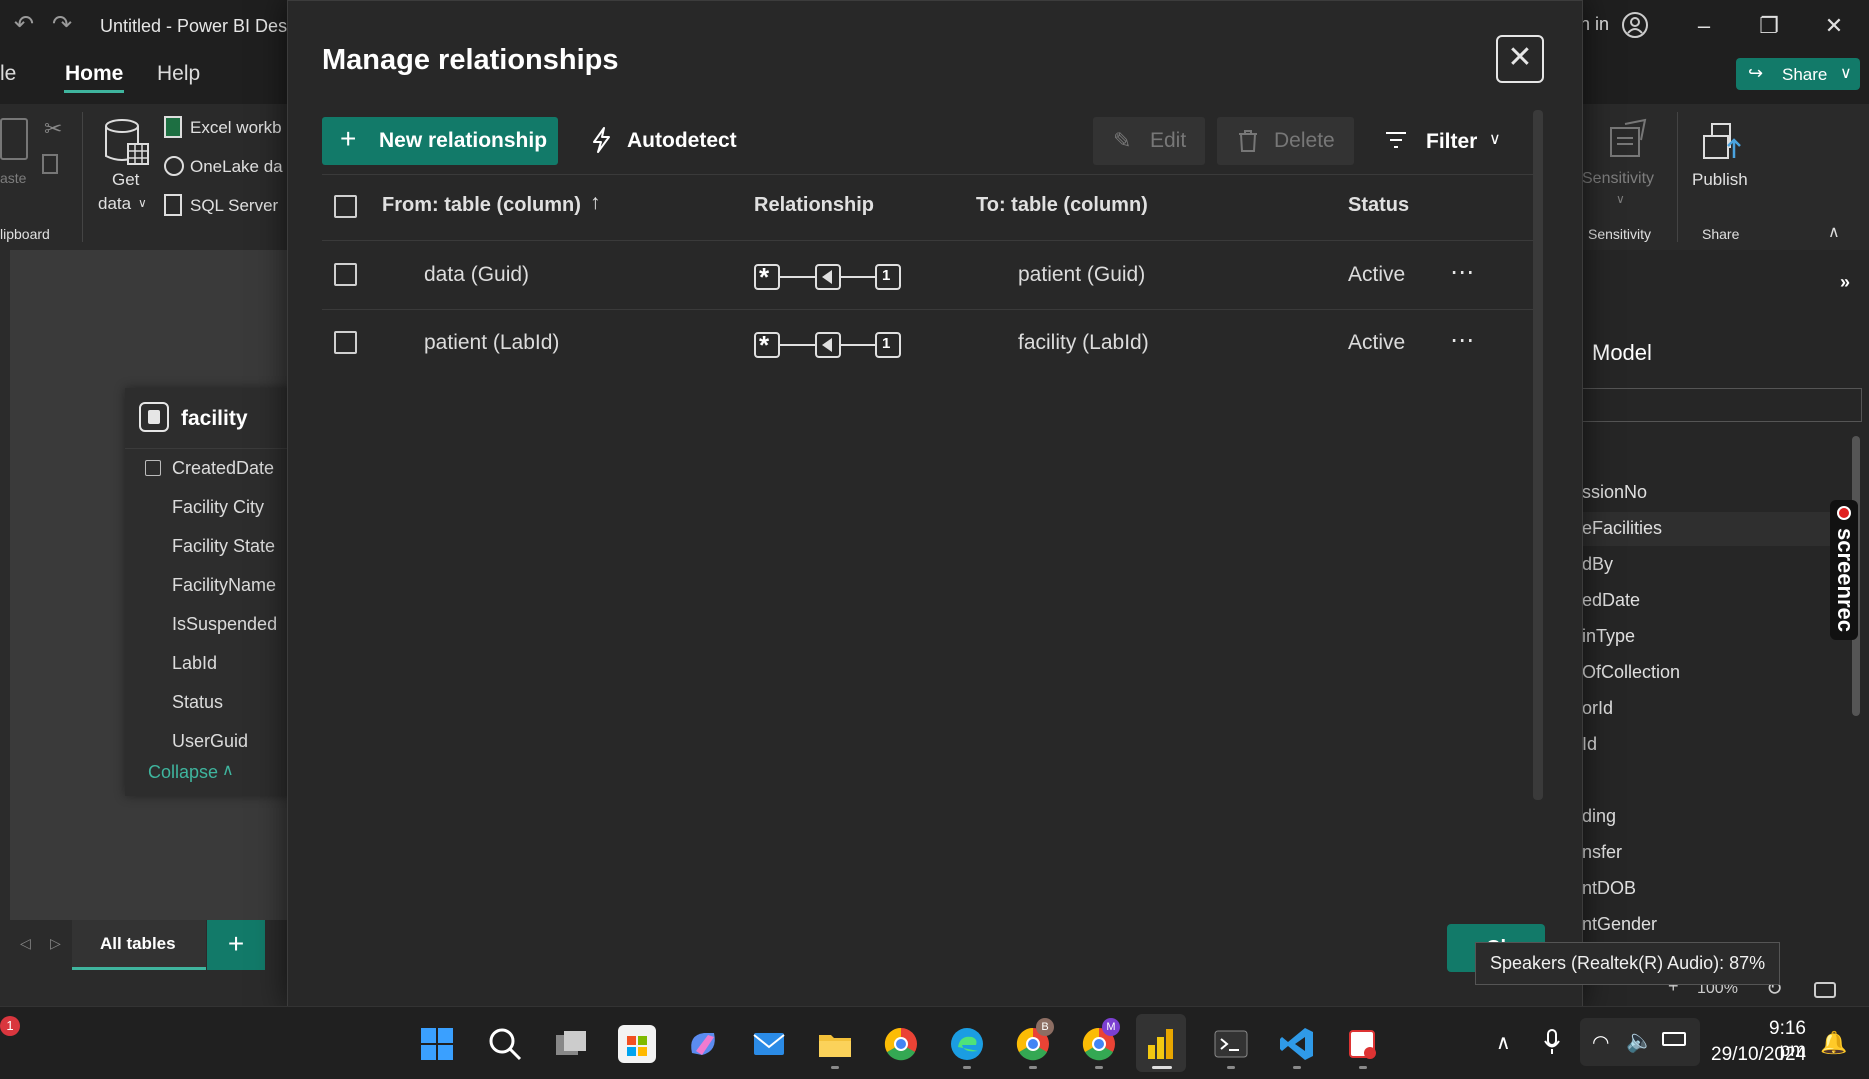  Describe the element at coordinates (348, 138) in the screenshot. I see `plus-icon: +` at that location.